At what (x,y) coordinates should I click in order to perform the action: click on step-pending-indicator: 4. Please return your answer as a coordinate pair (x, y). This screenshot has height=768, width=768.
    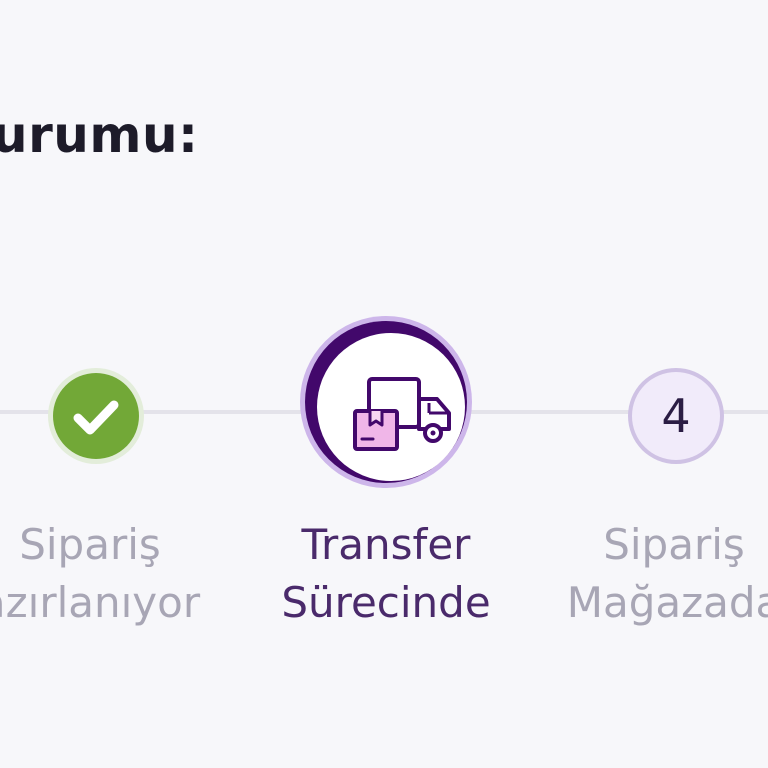
    Looking at the image, I should click on (676, 416).